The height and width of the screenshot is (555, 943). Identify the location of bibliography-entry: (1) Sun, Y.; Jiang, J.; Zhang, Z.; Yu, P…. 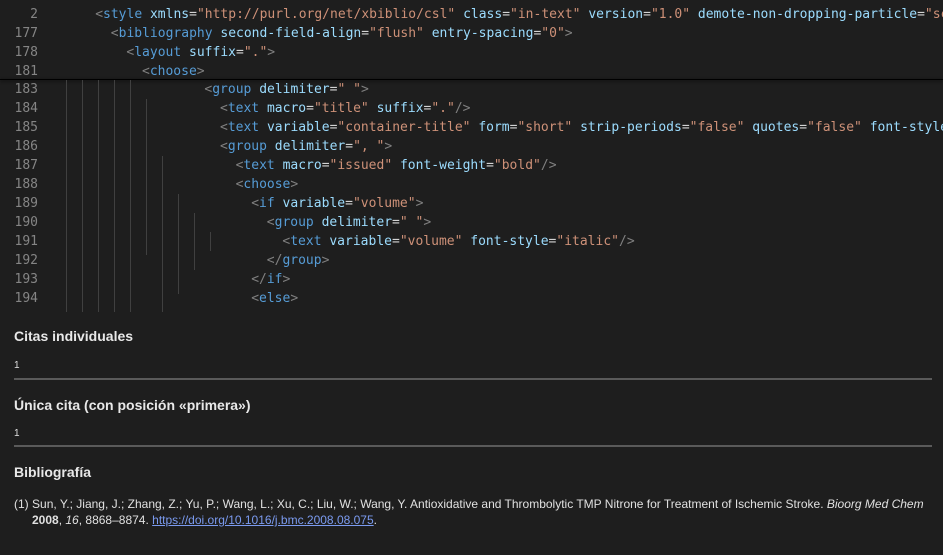
(469, 512).